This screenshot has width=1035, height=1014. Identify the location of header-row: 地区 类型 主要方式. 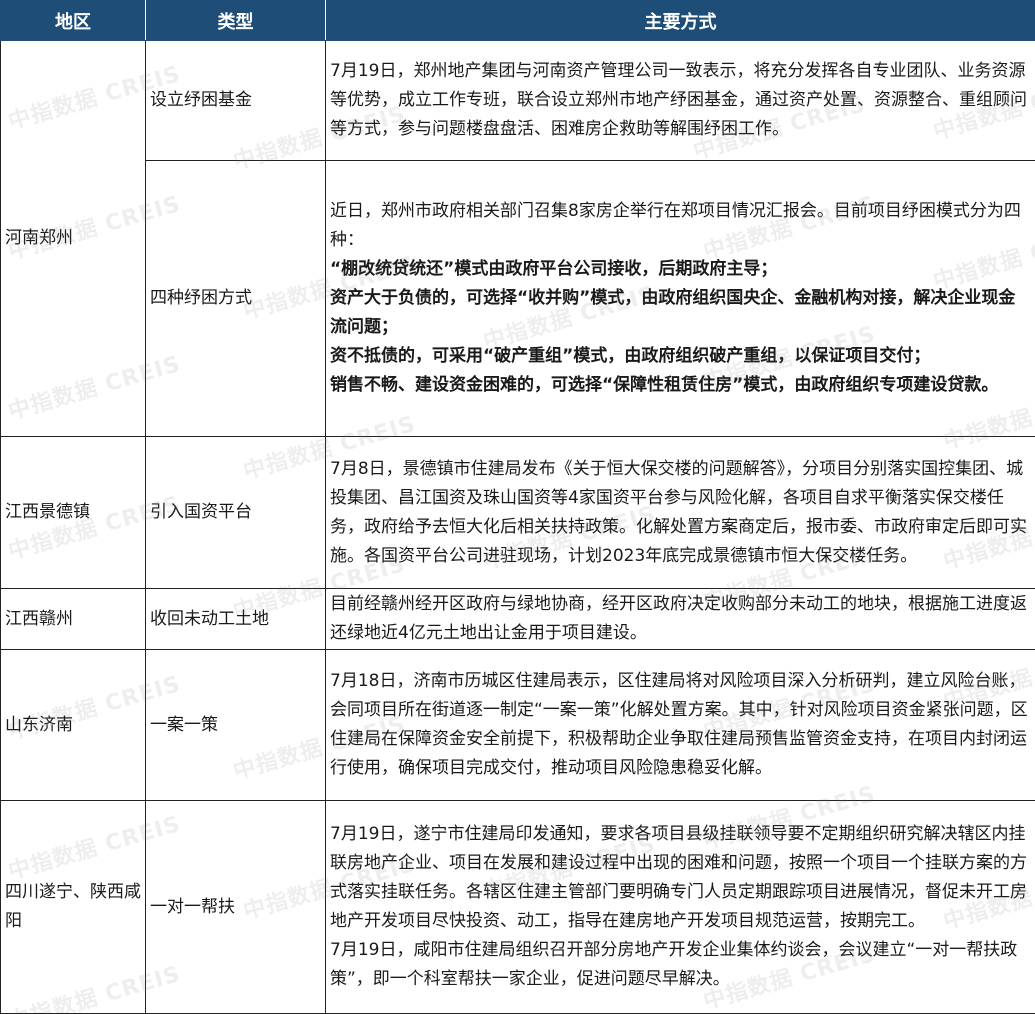
(518, 21).